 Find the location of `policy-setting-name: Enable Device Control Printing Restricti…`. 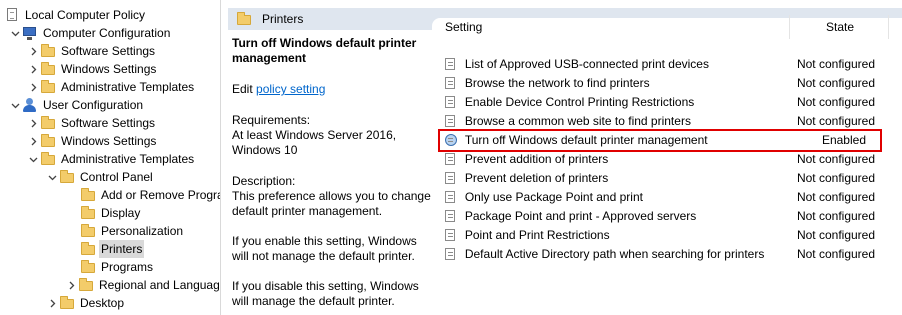

policy-setting-name: Enable Device Control Printing Restricti… is located at coordinates (579, 102).